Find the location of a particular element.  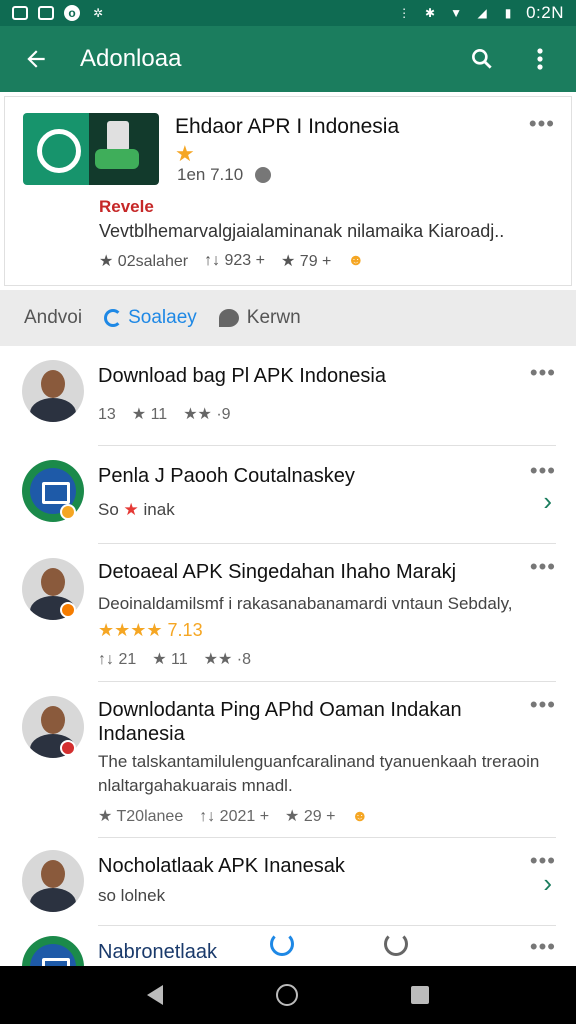

nav-home-icon is located at coordinates (286, 995).